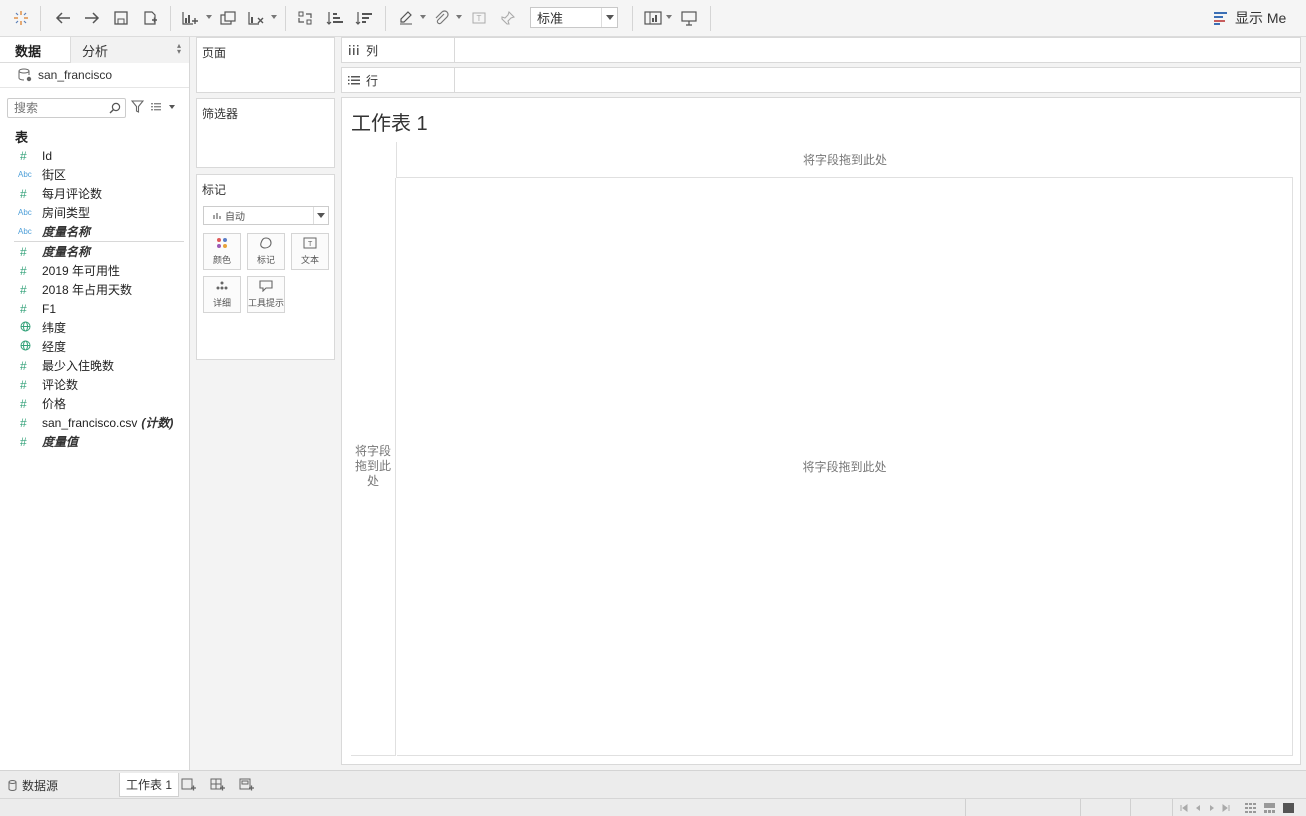 This screenshot has height=816, width=1306. Describe the element at coordinates (54, 328) in the screenshot. I see `field-label: 纬度` at that location.